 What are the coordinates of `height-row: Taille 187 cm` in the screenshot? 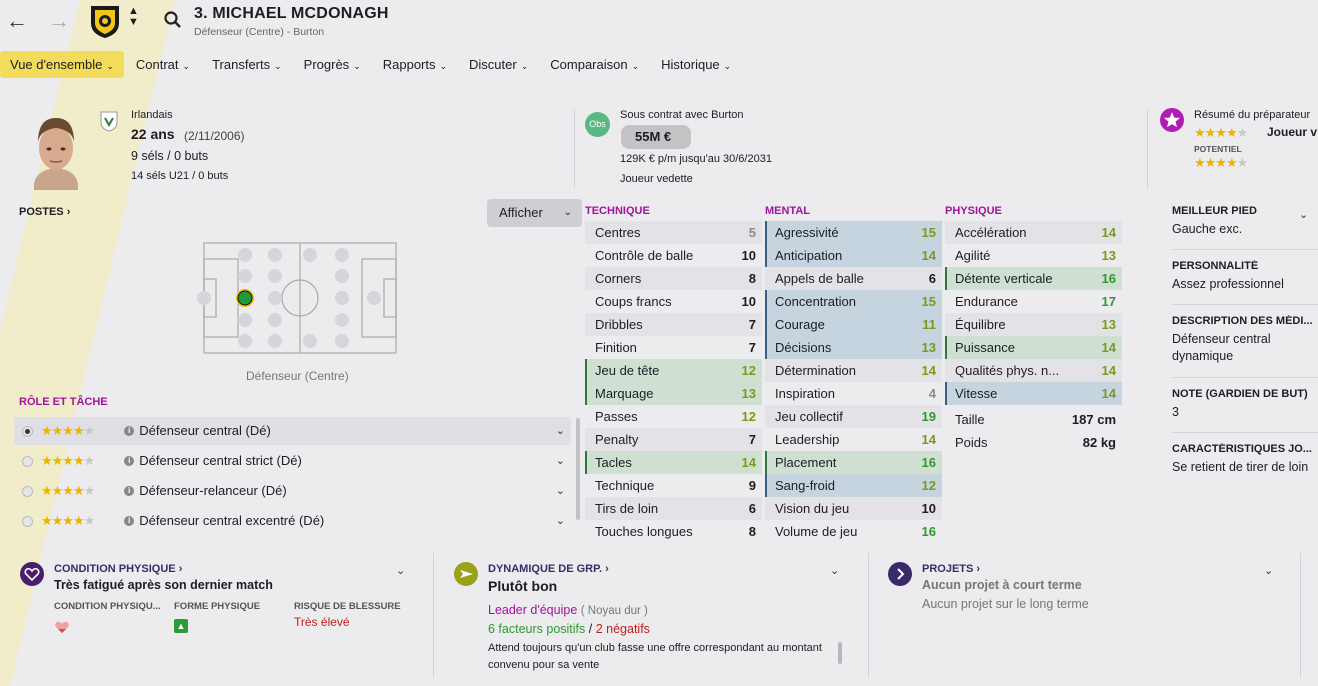 It's located at (1033, 419).